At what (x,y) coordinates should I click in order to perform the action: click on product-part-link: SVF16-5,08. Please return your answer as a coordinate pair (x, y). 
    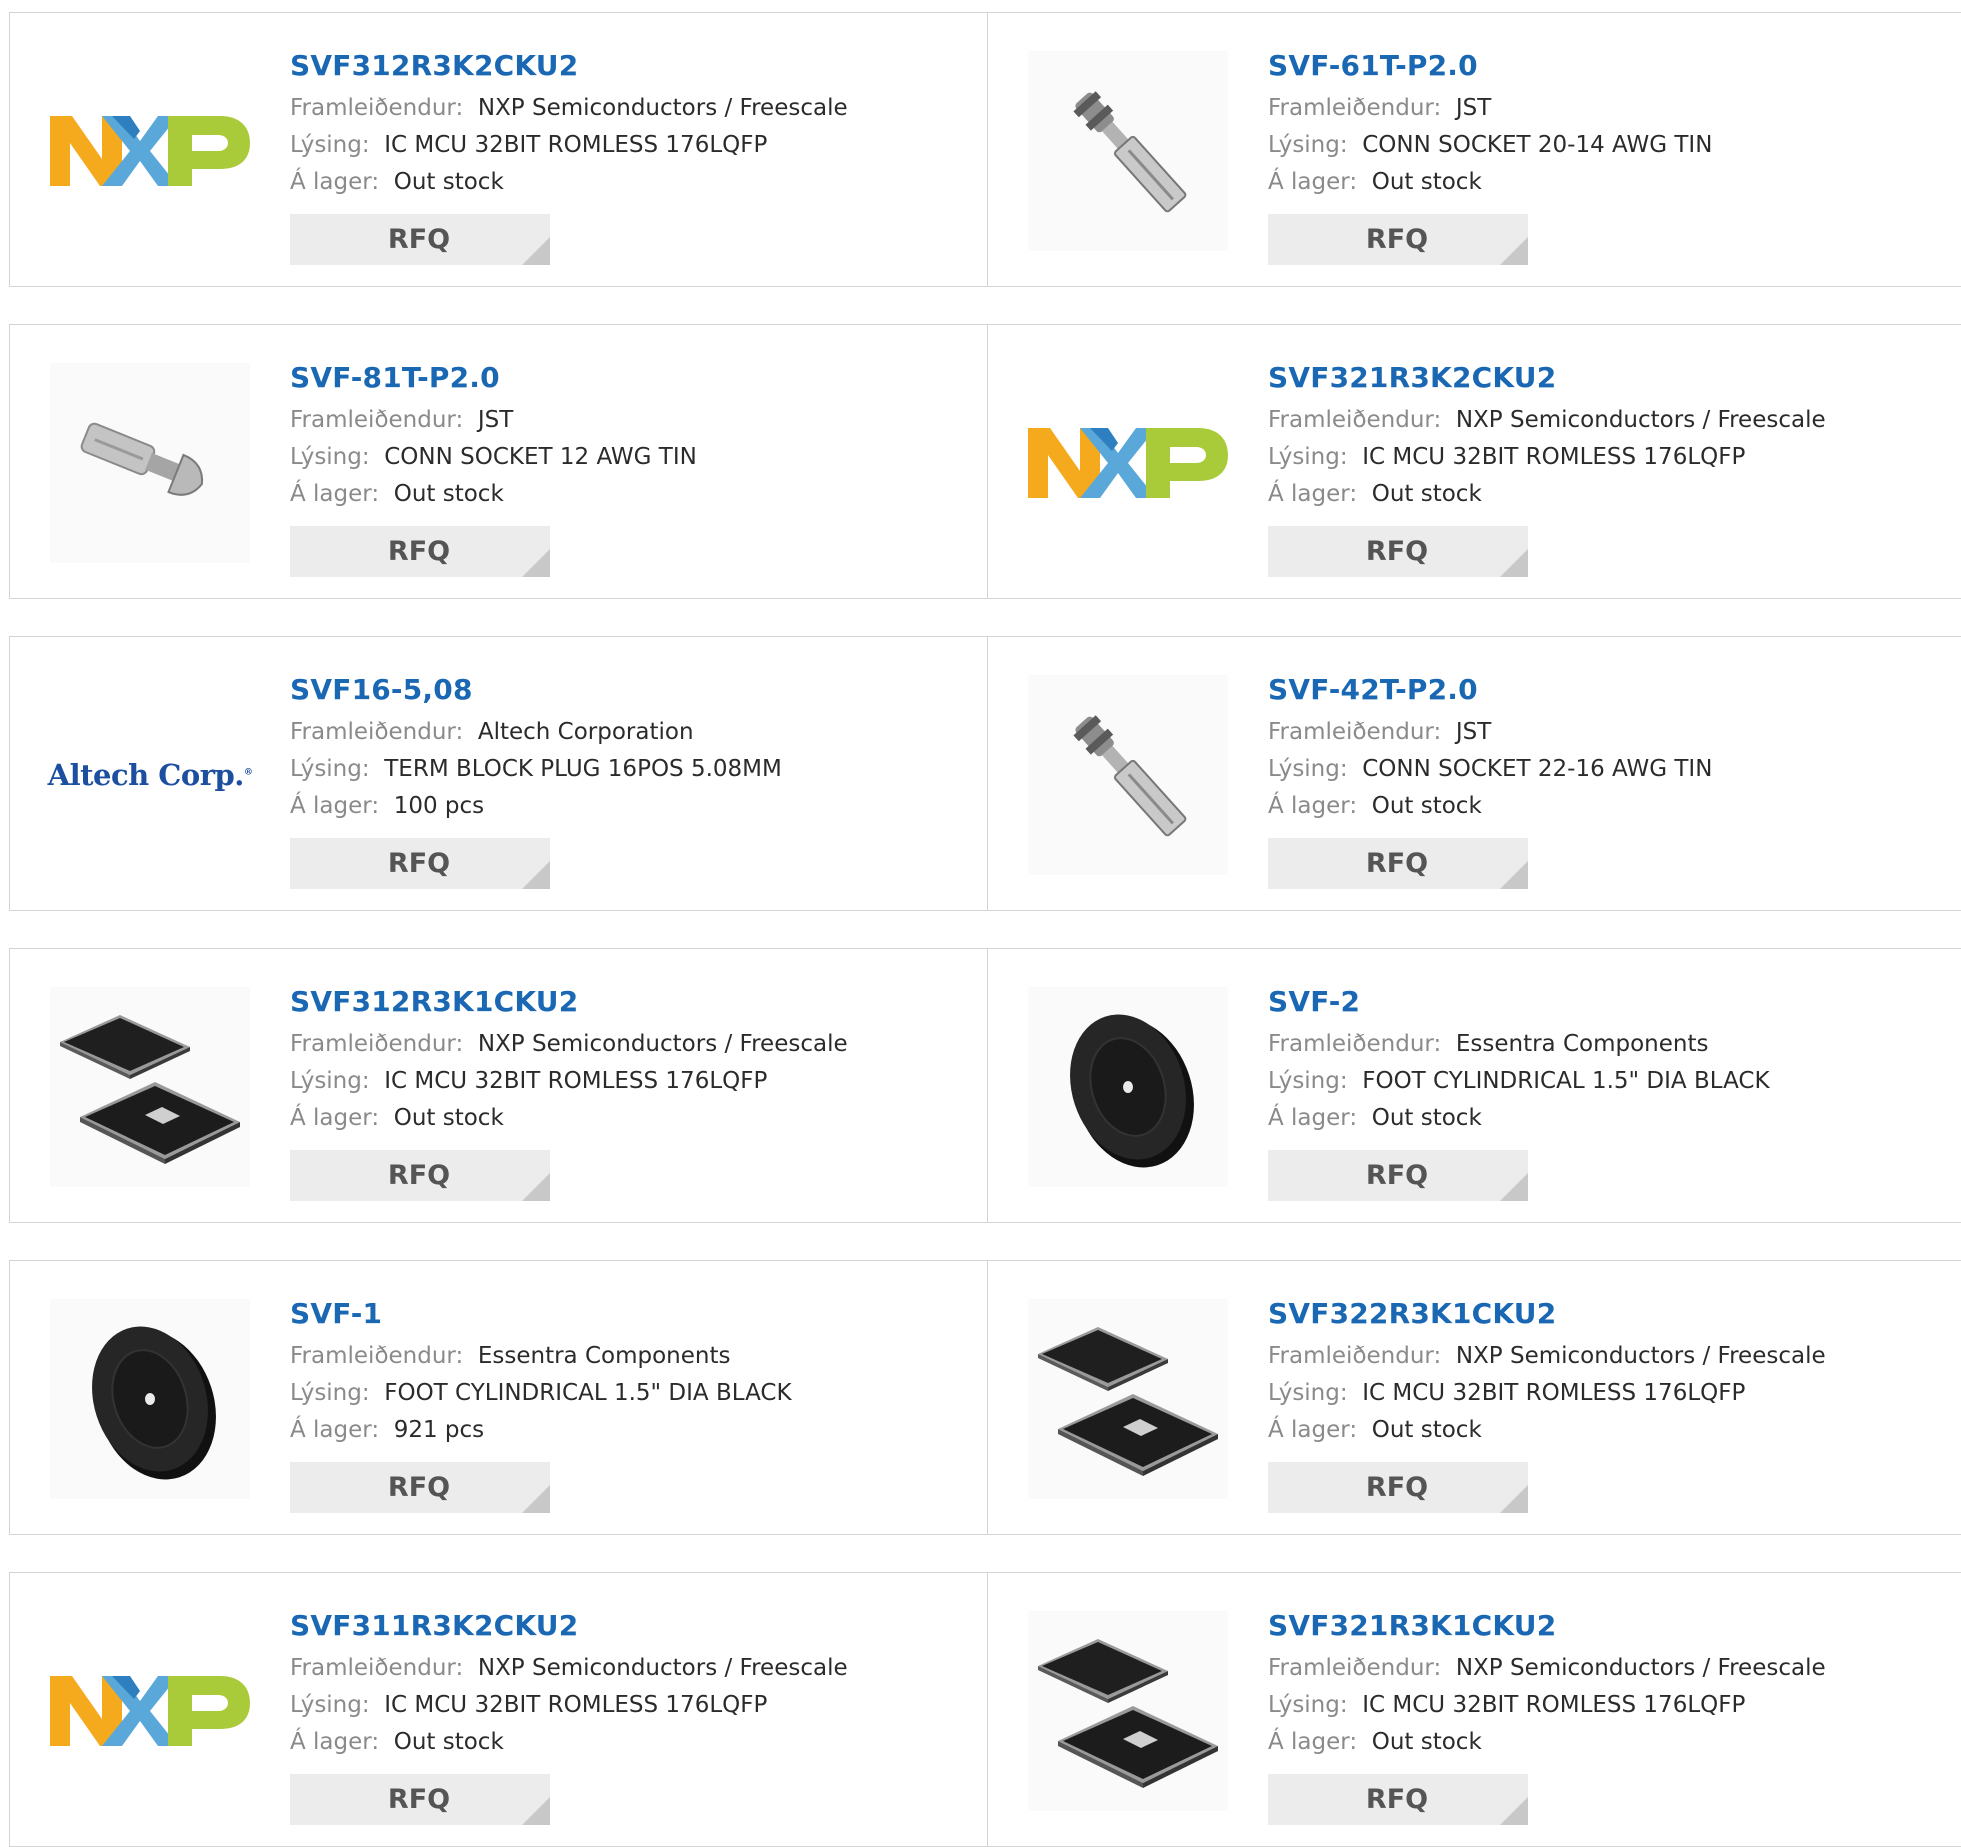
    Looking at the image, I should click on (381, 689).